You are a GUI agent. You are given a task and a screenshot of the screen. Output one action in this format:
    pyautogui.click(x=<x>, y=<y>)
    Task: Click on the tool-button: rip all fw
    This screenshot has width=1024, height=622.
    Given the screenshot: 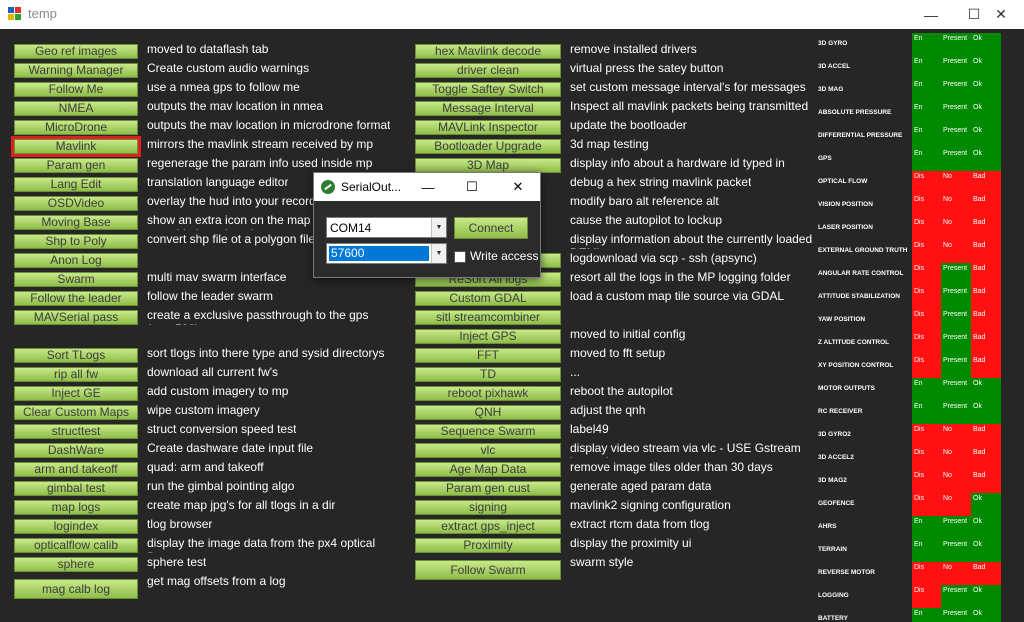 What is the action you would take?
    pyautogui.click(x=76, y=374)
    